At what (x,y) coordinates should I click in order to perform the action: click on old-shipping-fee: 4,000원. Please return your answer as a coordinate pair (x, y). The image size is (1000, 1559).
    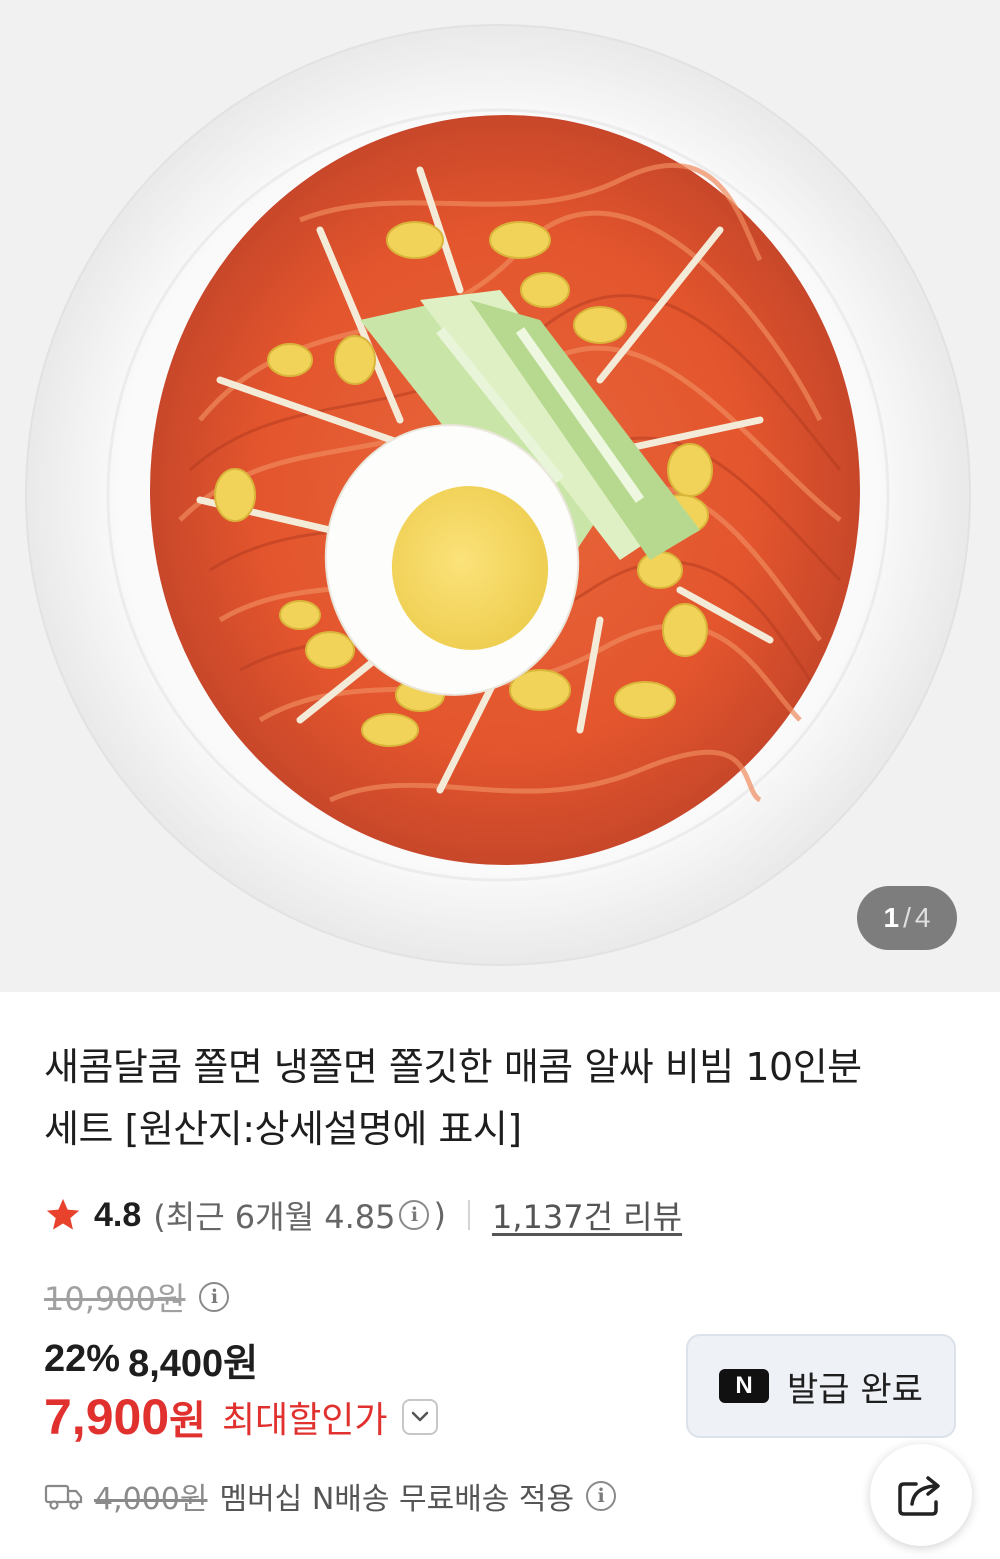
    Looking at the image, I should click on (151, 1499).